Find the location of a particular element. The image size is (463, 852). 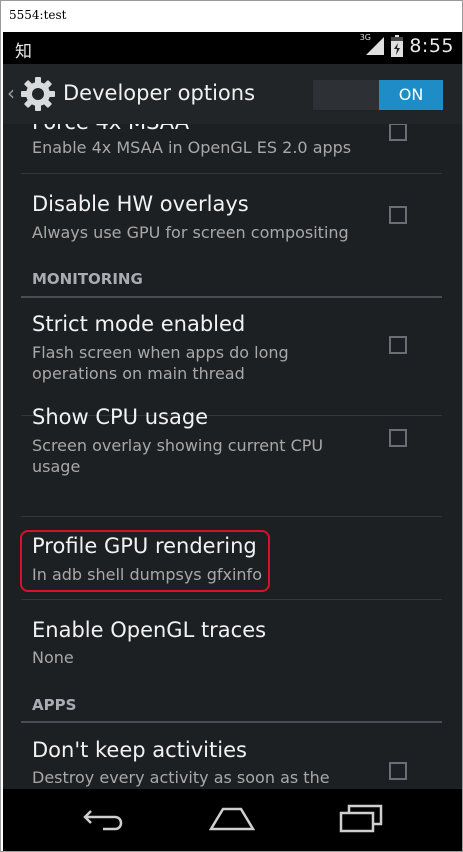

item-summary: In adb shell dumpsys gfxinfo is located at coordinates (147, 574).